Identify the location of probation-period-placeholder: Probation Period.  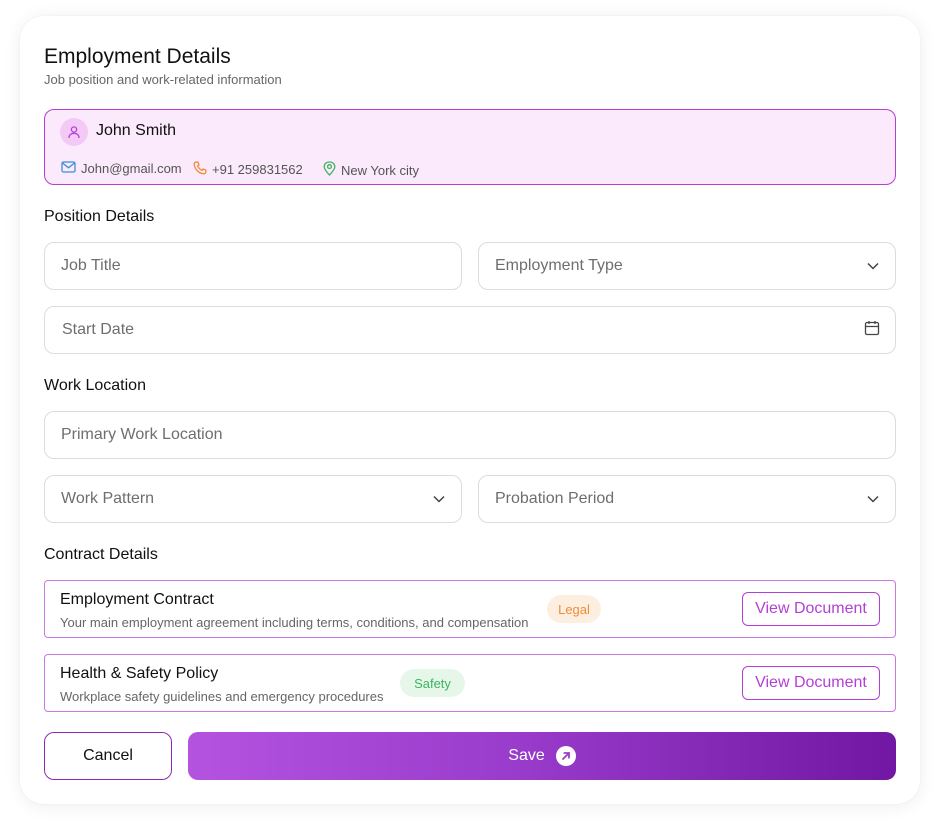
(555, 498).